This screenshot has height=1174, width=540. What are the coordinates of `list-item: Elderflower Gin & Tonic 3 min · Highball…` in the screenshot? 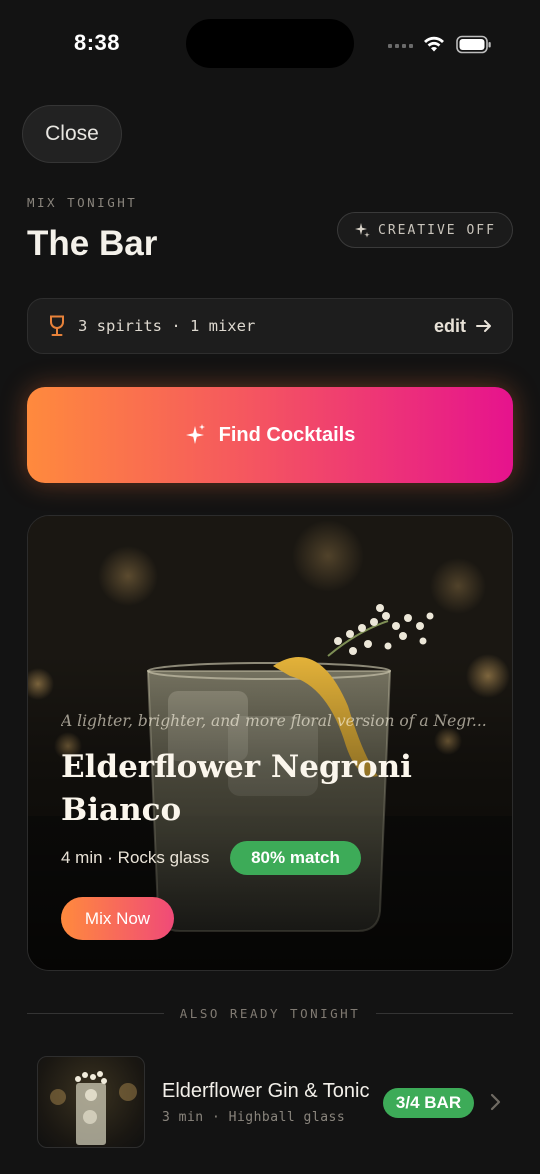 It's located at (275, 1102).